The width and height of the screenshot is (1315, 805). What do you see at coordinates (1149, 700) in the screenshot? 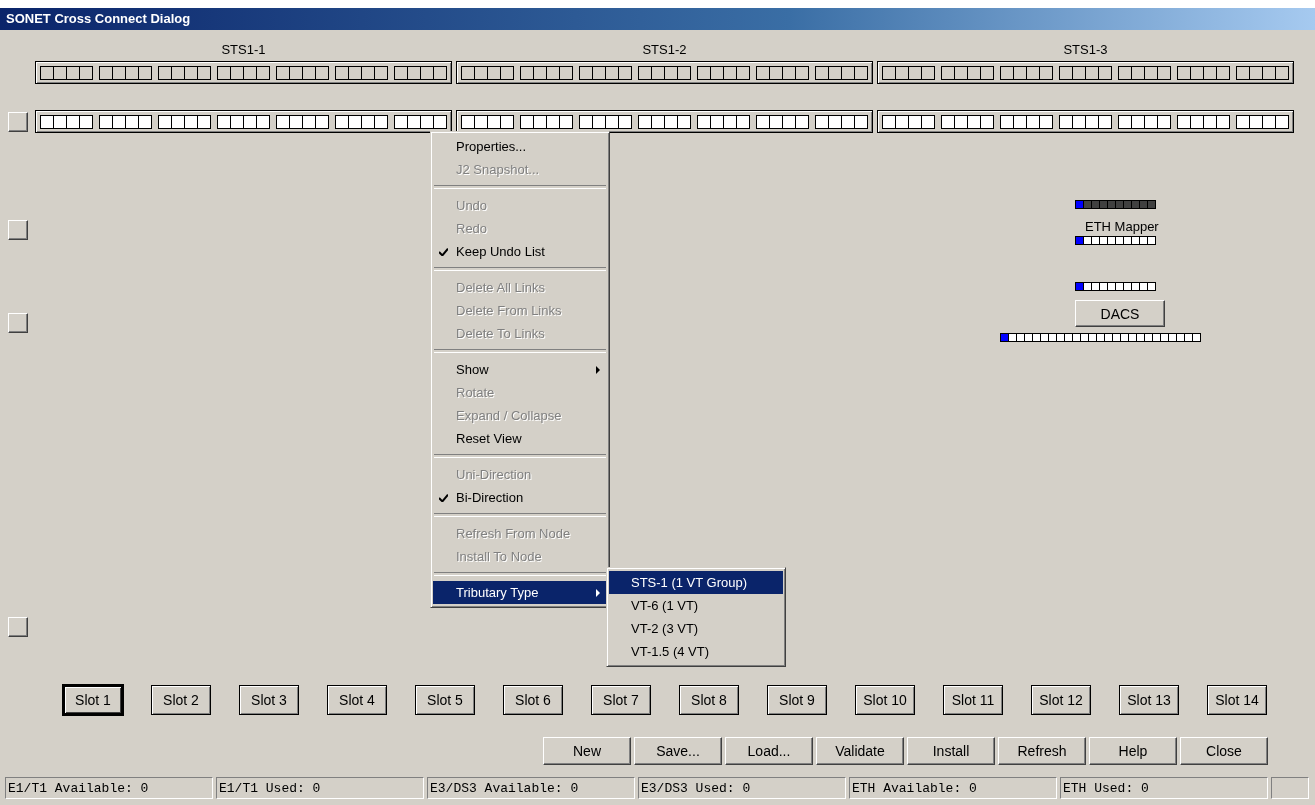
I see `slot-button: Slot 13` at bounding box center [1149, 700].